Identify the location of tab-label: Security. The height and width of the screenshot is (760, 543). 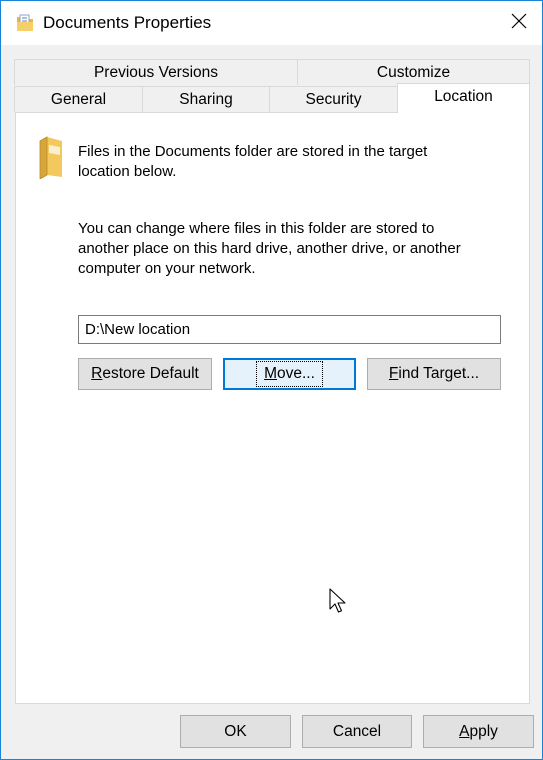
(333, 99).